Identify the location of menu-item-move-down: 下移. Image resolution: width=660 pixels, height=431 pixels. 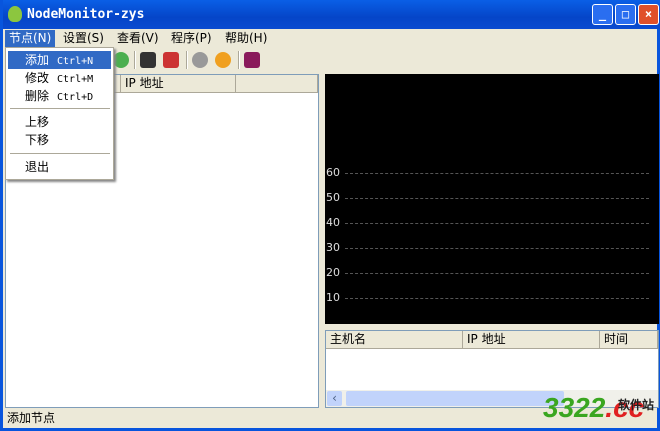
(59, 140).